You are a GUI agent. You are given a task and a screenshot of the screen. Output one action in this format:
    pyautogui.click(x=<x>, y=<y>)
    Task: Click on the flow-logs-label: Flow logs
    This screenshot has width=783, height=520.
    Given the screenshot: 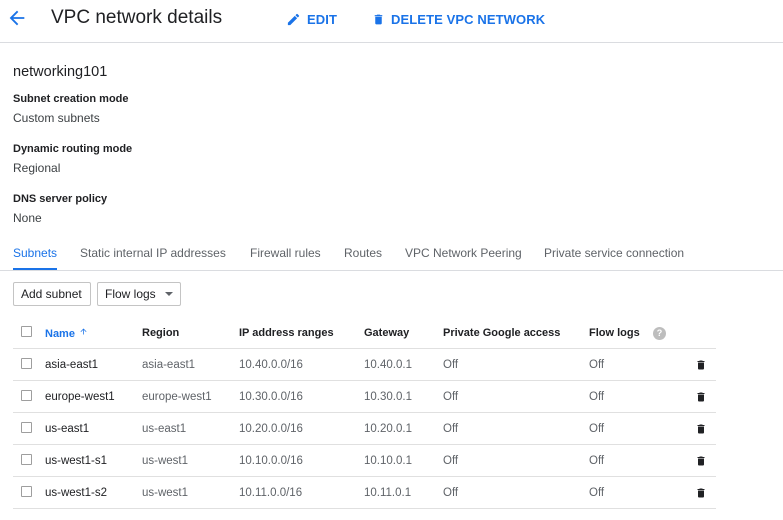 What is the action you would take?
    pyautogui.click(x=130, y=294)
    